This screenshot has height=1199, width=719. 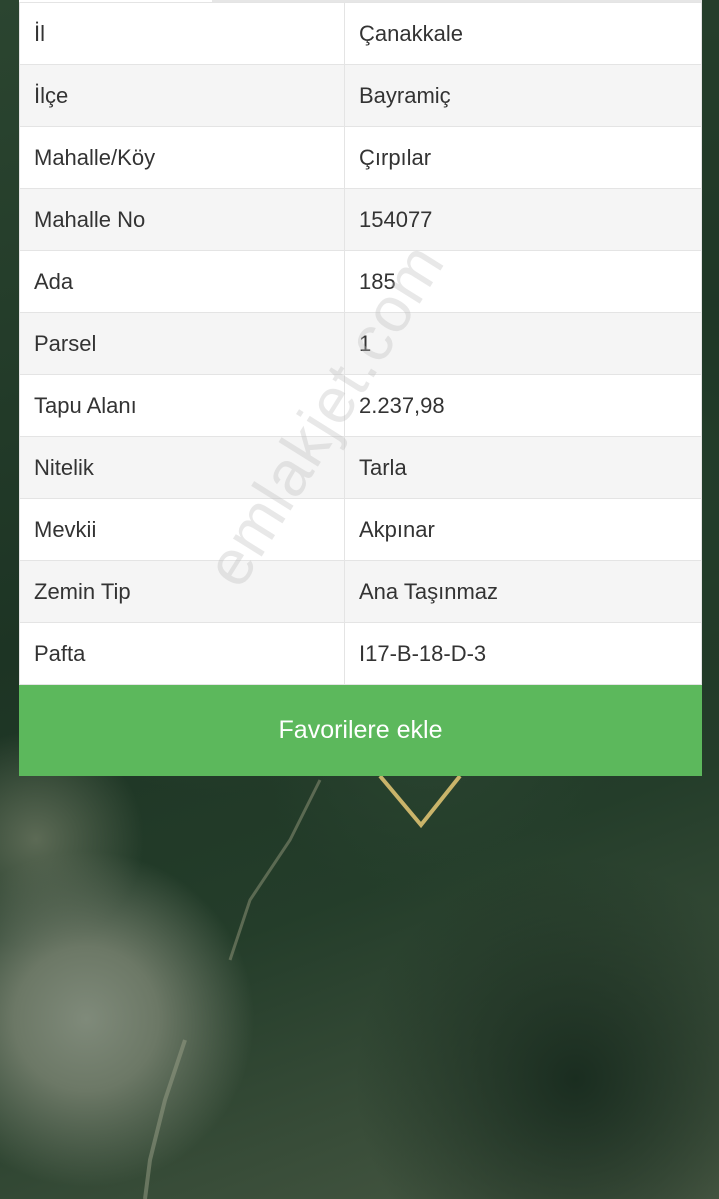 I want to click on table-row: Parsel 1, so click(x=360, y=343).